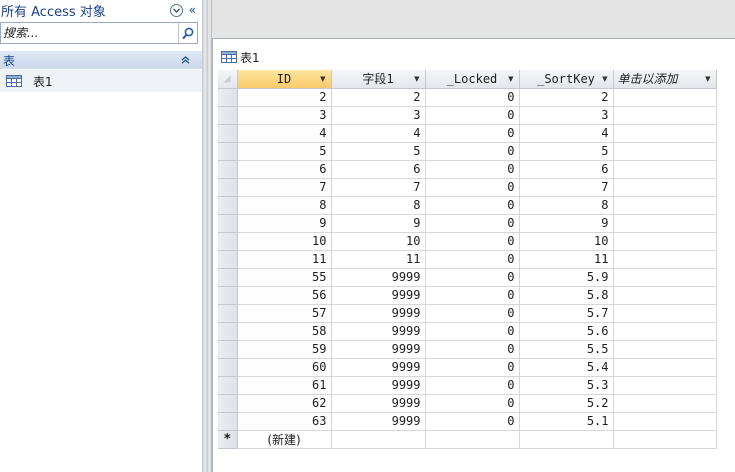 The height and width of the screenshot is (472, 735). Describe the element at coordinates (192, 10) in the screenshot. I see `shutter-bar-close-icon: «` at that location.